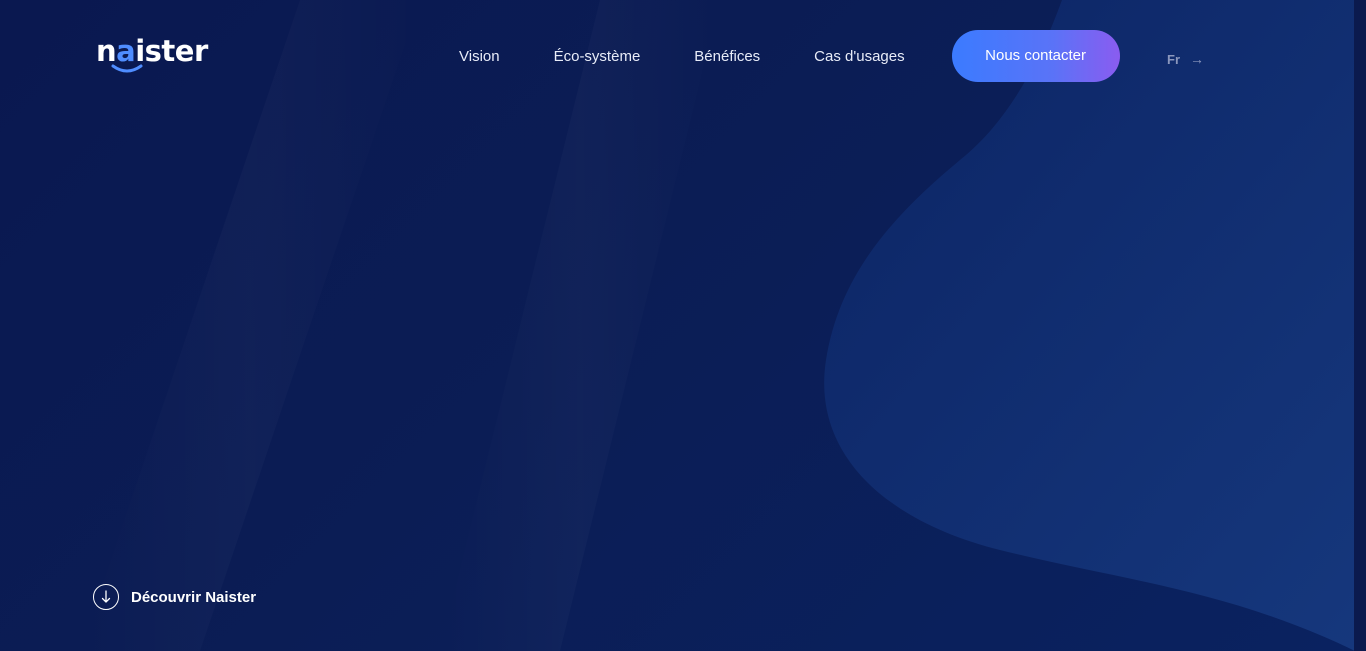 This screenshot has width=1366, height=651. Describe the element at coordinates (194, 597) in the screenshot. I see `discover-label: Découvrir Naister` at that location.